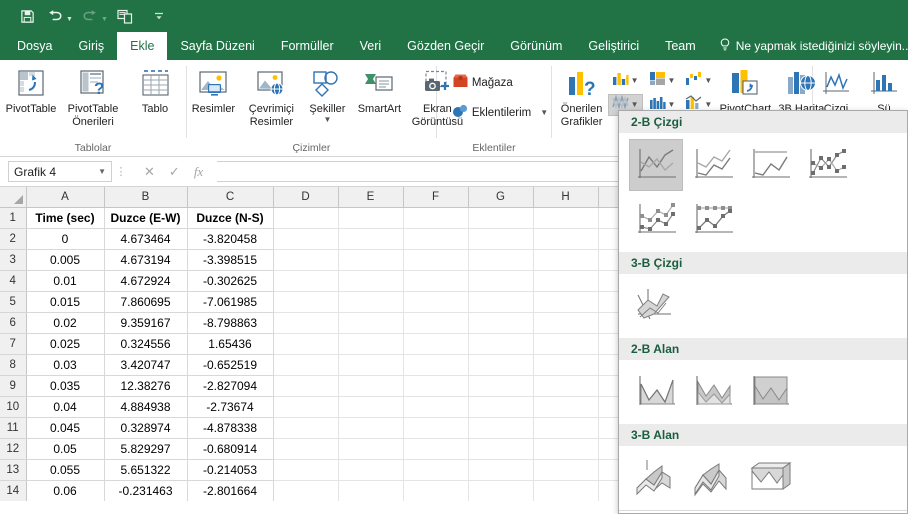 The height and width of the screenshot is (514, 908). Describe the element at coordinates (566, 365) in the screenshot. I see `cell-h8` at that location.